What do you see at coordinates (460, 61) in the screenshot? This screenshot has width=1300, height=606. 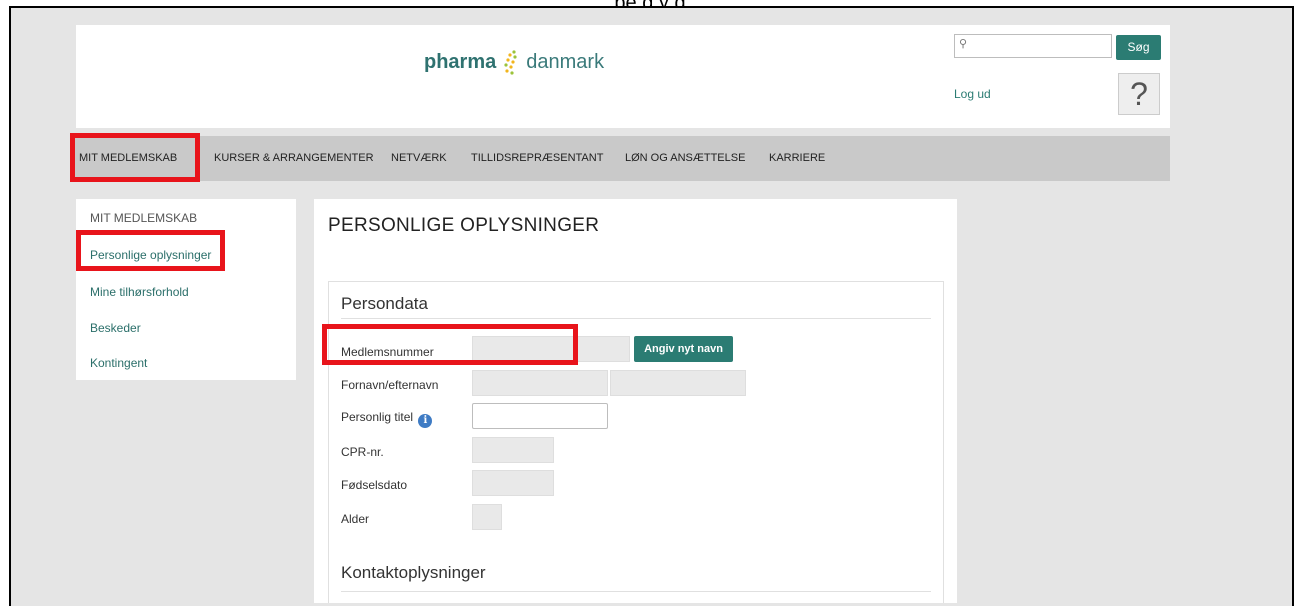 I see `logo-brand-text: pharma` at bounding box center [460, 61].